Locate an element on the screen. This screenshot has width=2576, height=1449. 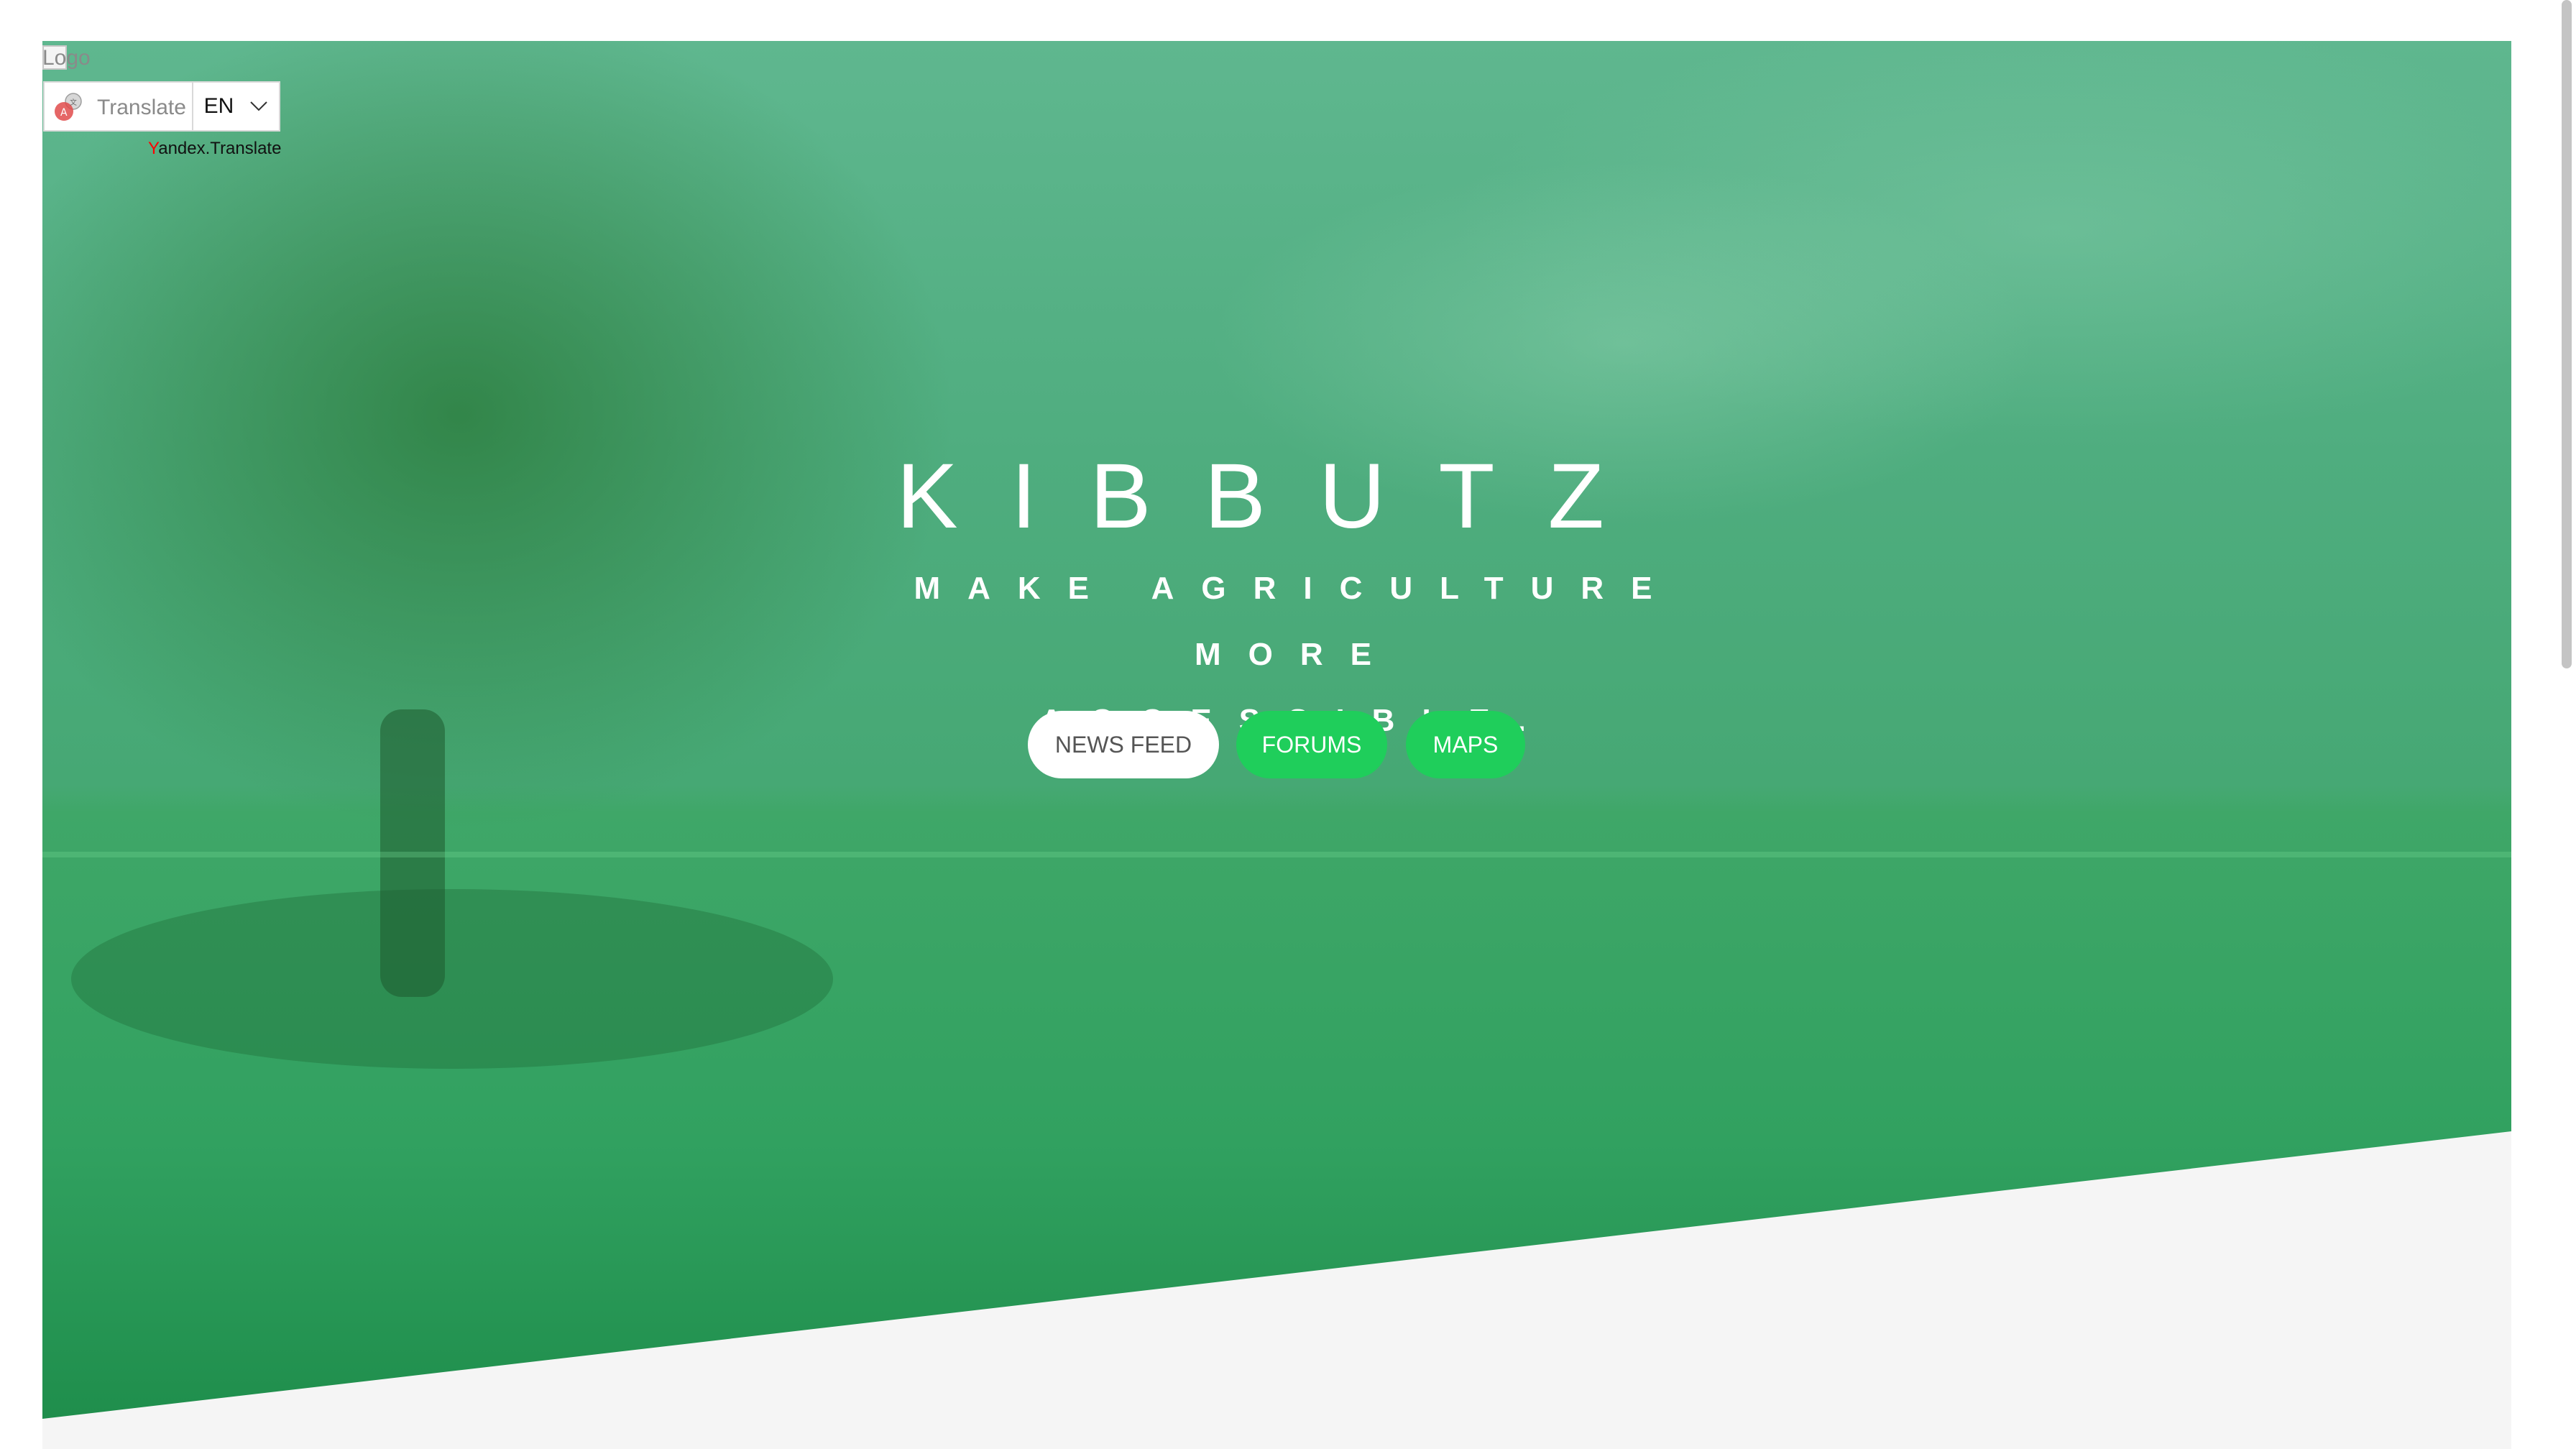
translate-widget: A 文 Translate EN is located at coordinates (161, 106).